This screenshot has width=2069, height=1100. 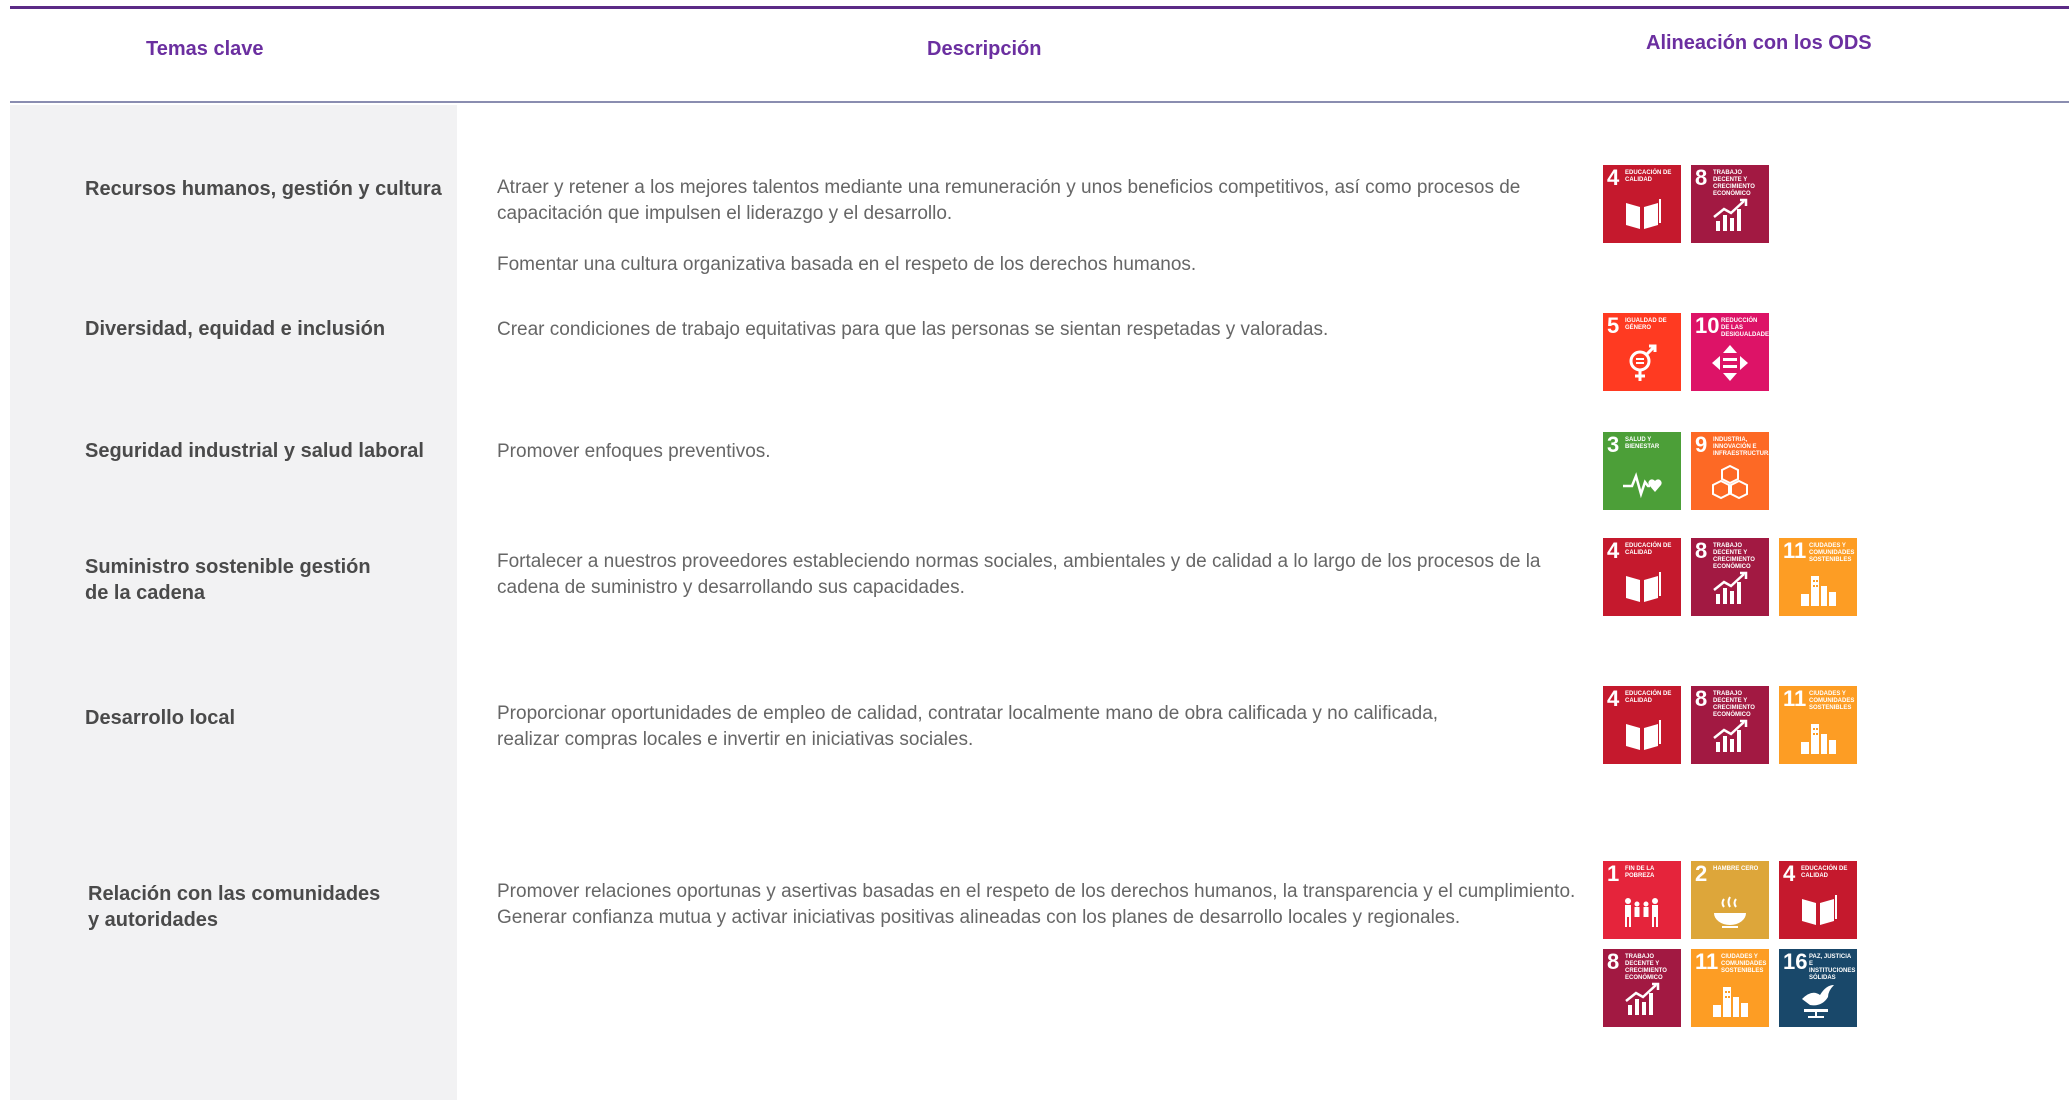 What do you see at coordinates (1613, 873) in the screenshot?
I see `sdg-number: 1` at bounding box center [1613, 873].